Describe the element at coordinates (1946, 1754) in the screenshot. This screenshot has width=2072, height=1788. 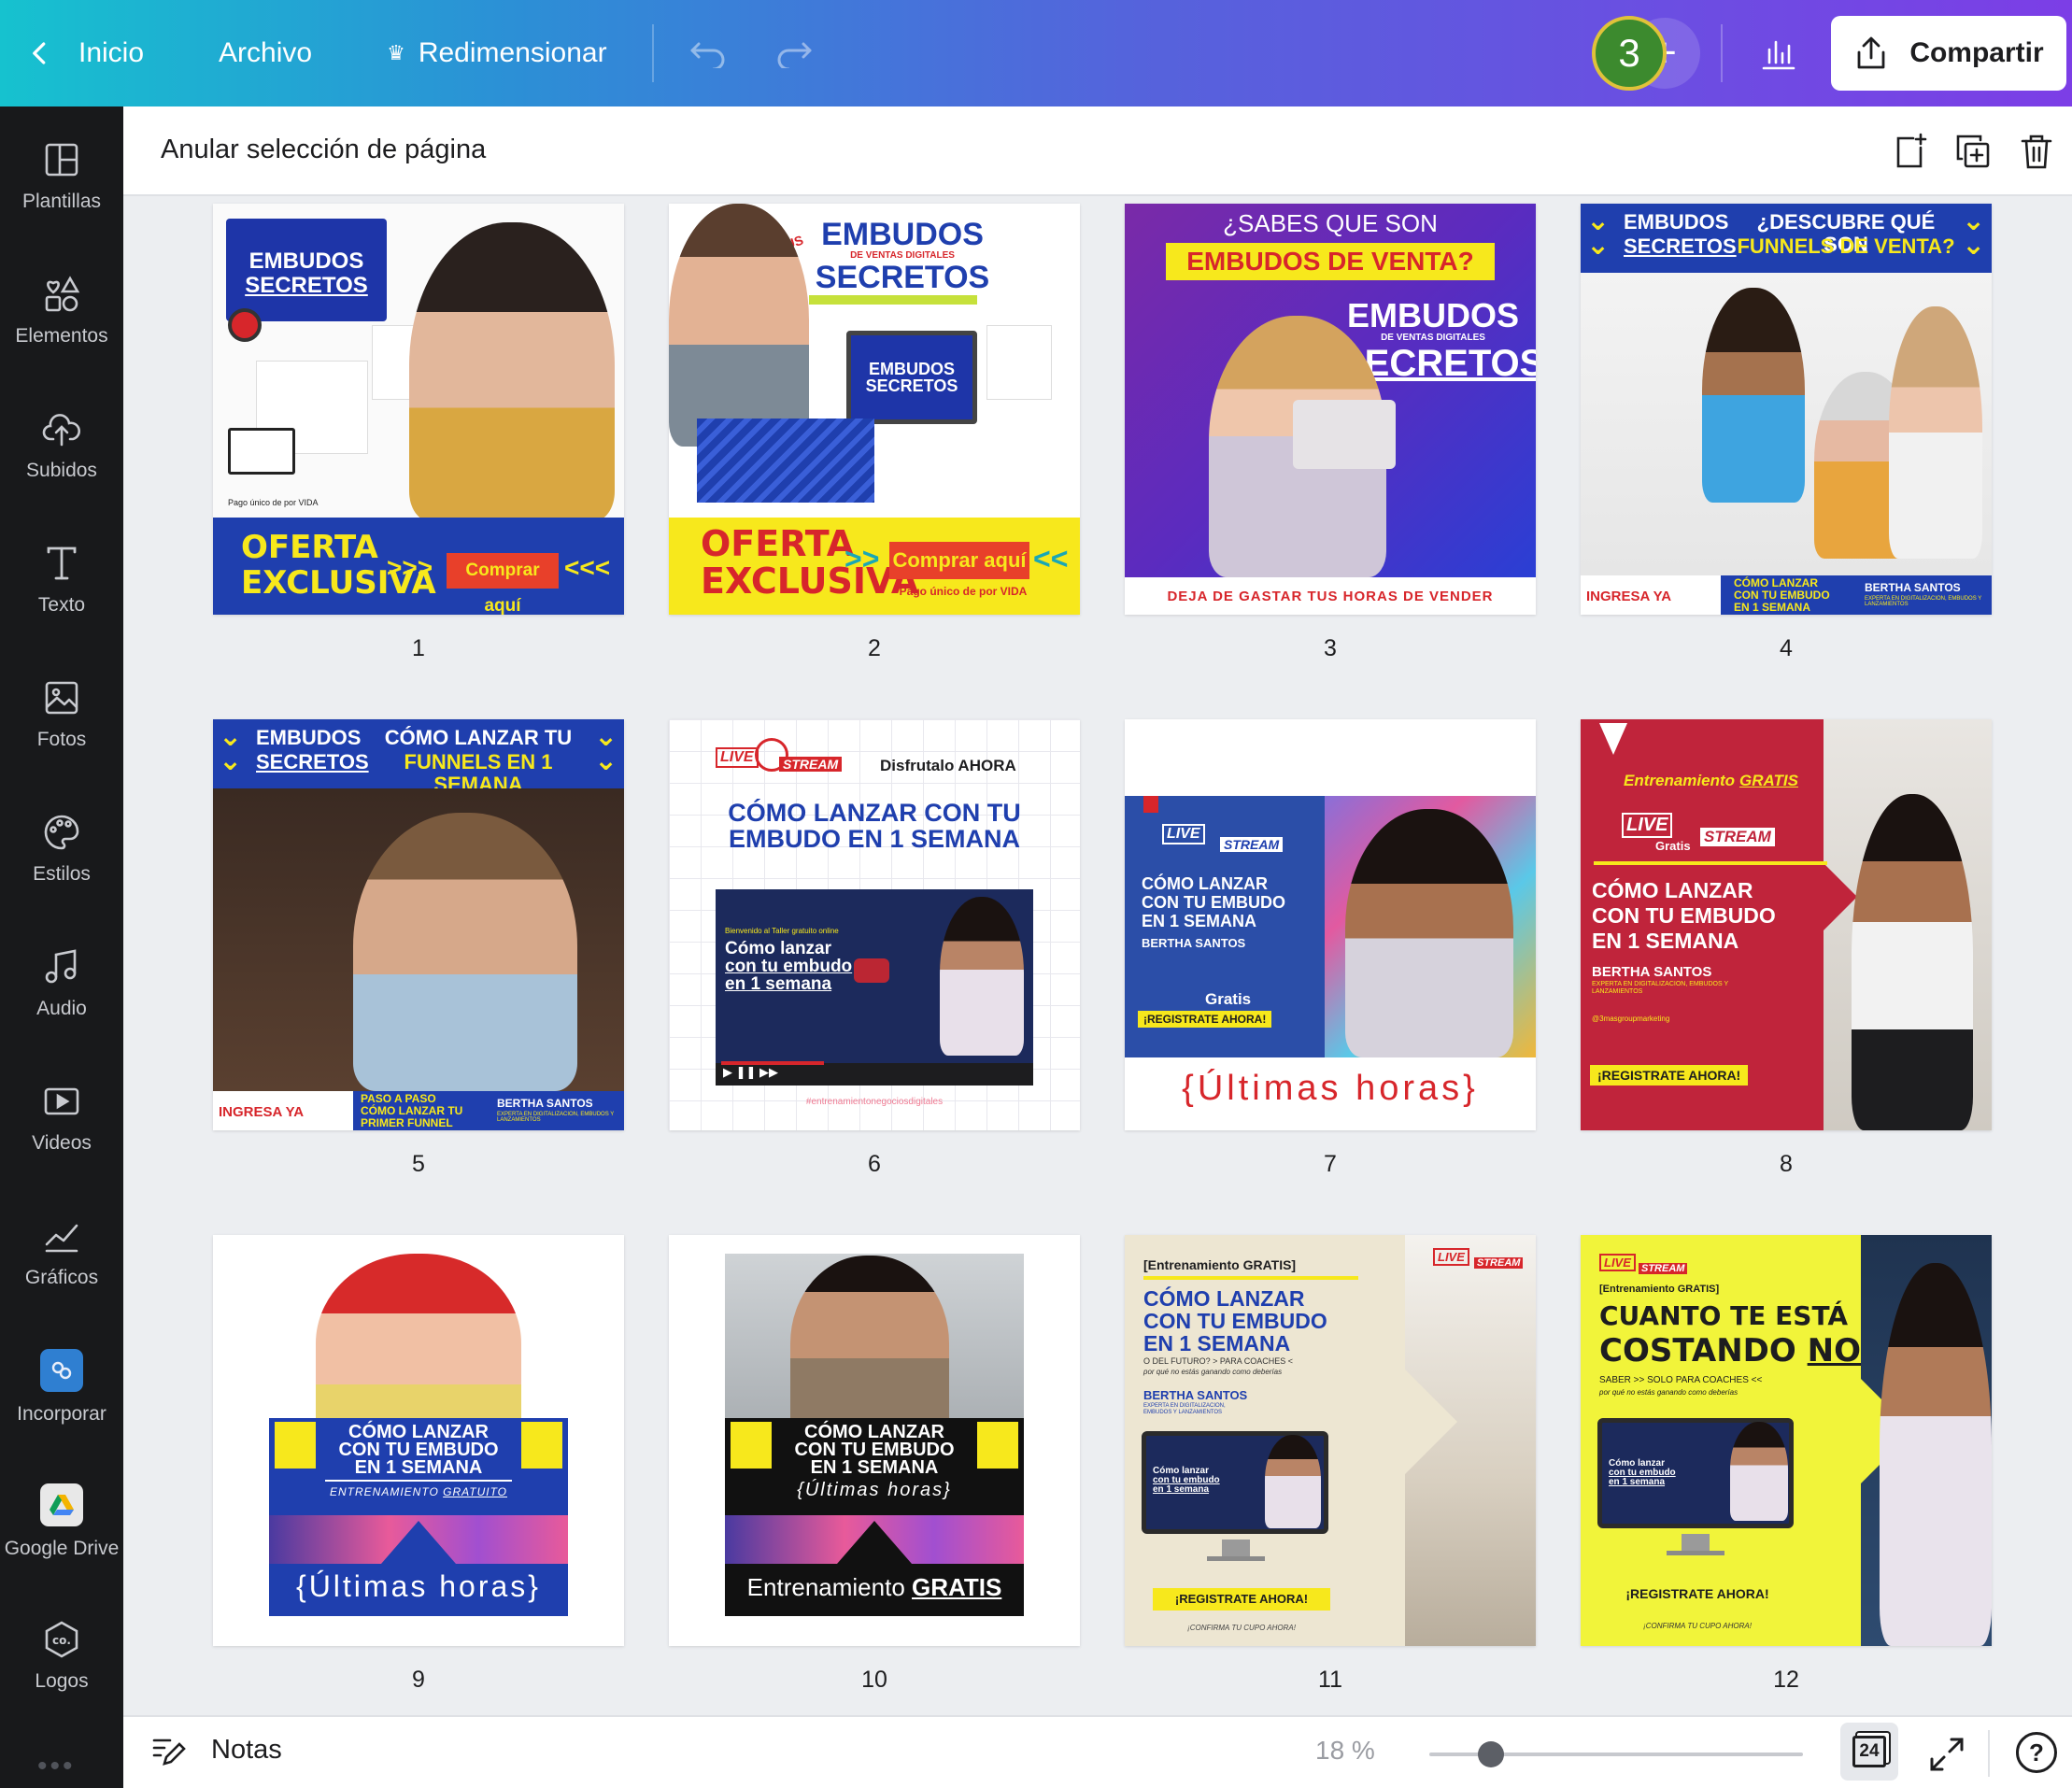
I see `fullscreen-expand-icon` at that location.